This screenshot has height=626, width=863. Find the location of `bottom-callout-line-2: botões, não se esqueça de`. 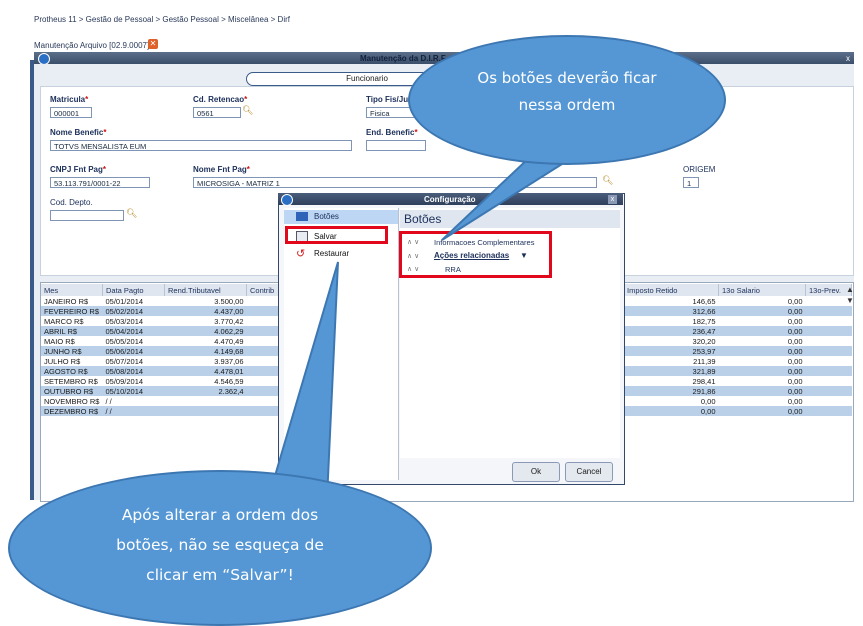

bottom-callout-line-2: botões, não se esqueça de is located at coordinates (220, 545).